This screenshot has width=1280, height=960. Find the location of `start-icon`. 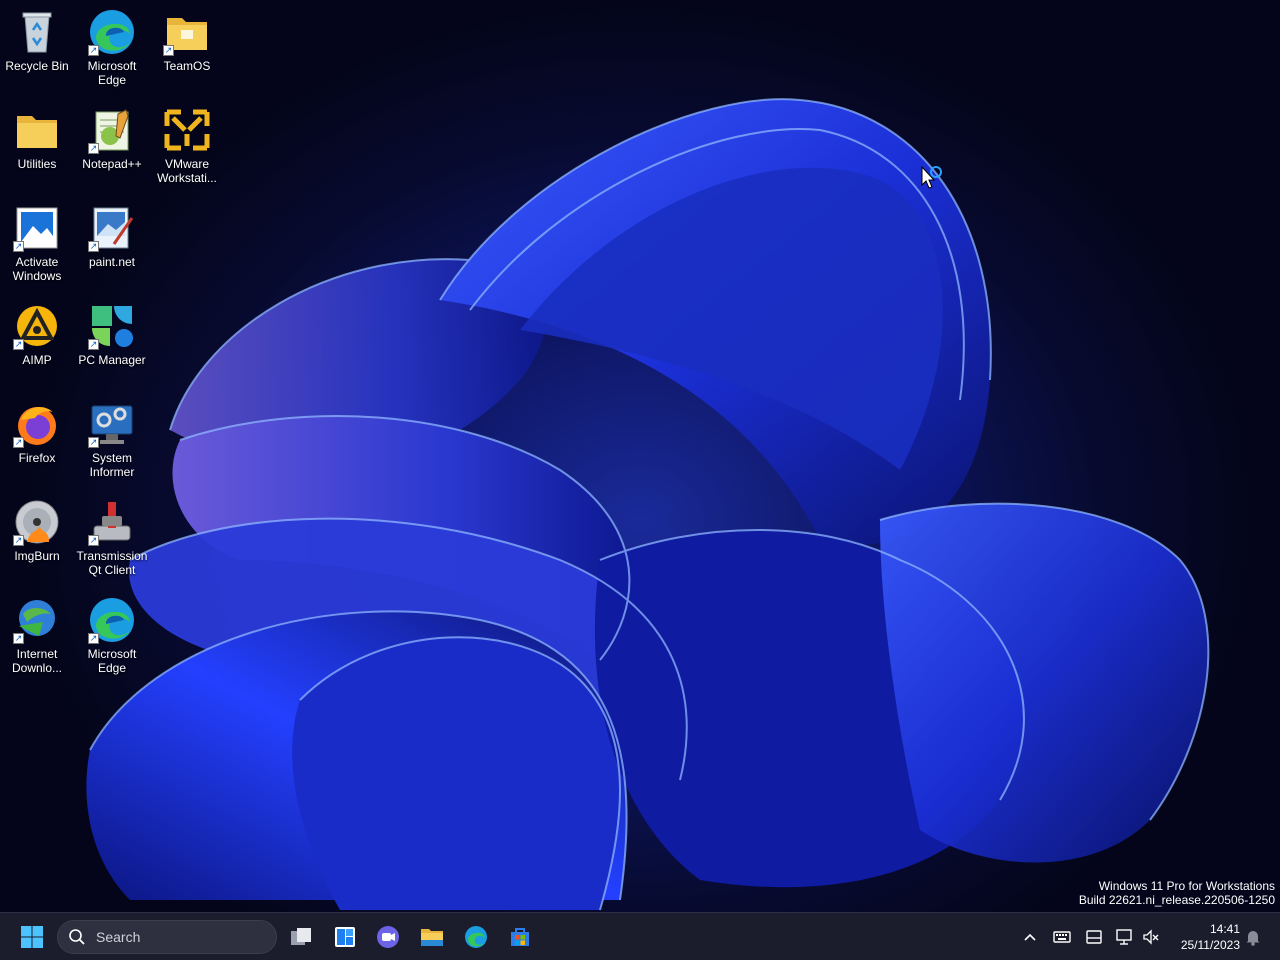

start-icon is located at coordinates (32, 937).